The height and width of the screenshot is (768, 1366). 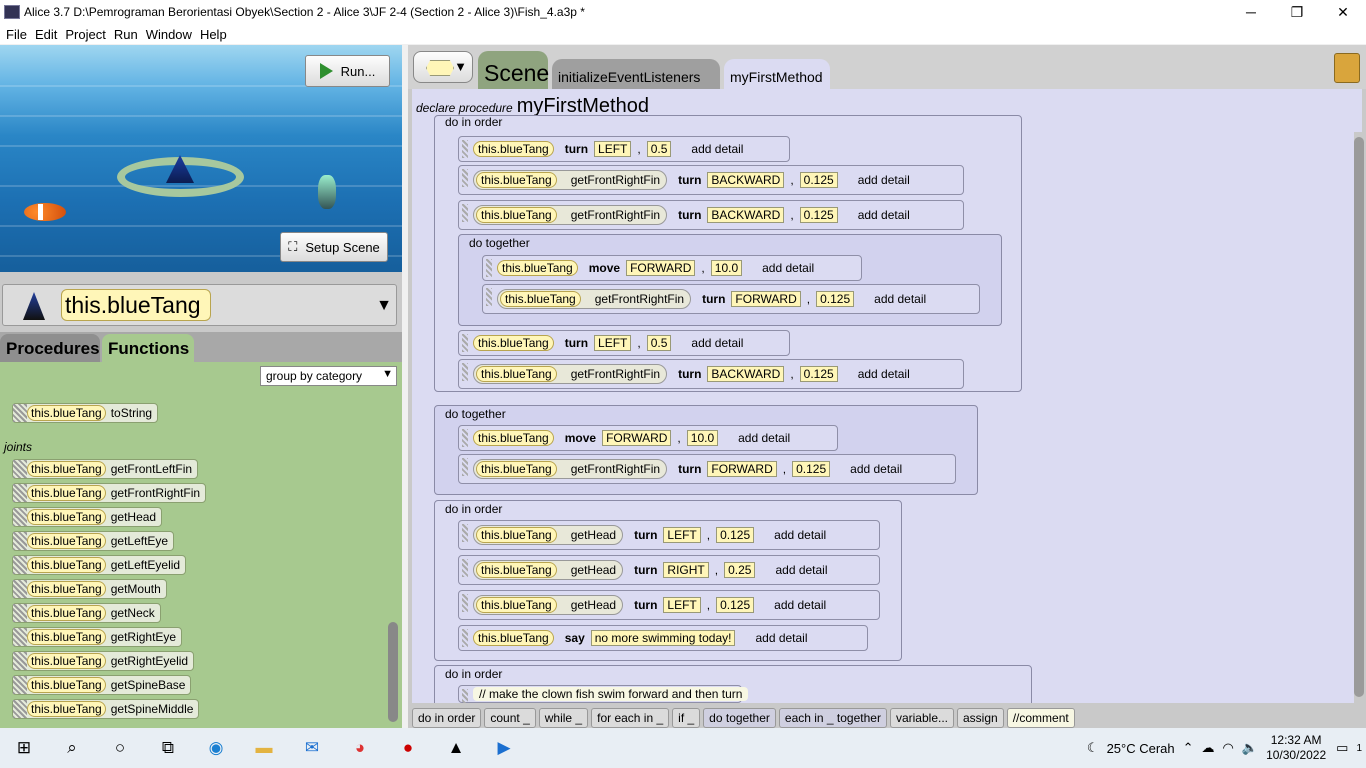 I want to click on menu-bar: File Edit Project Run Window Help, so click(x=683, y=34).